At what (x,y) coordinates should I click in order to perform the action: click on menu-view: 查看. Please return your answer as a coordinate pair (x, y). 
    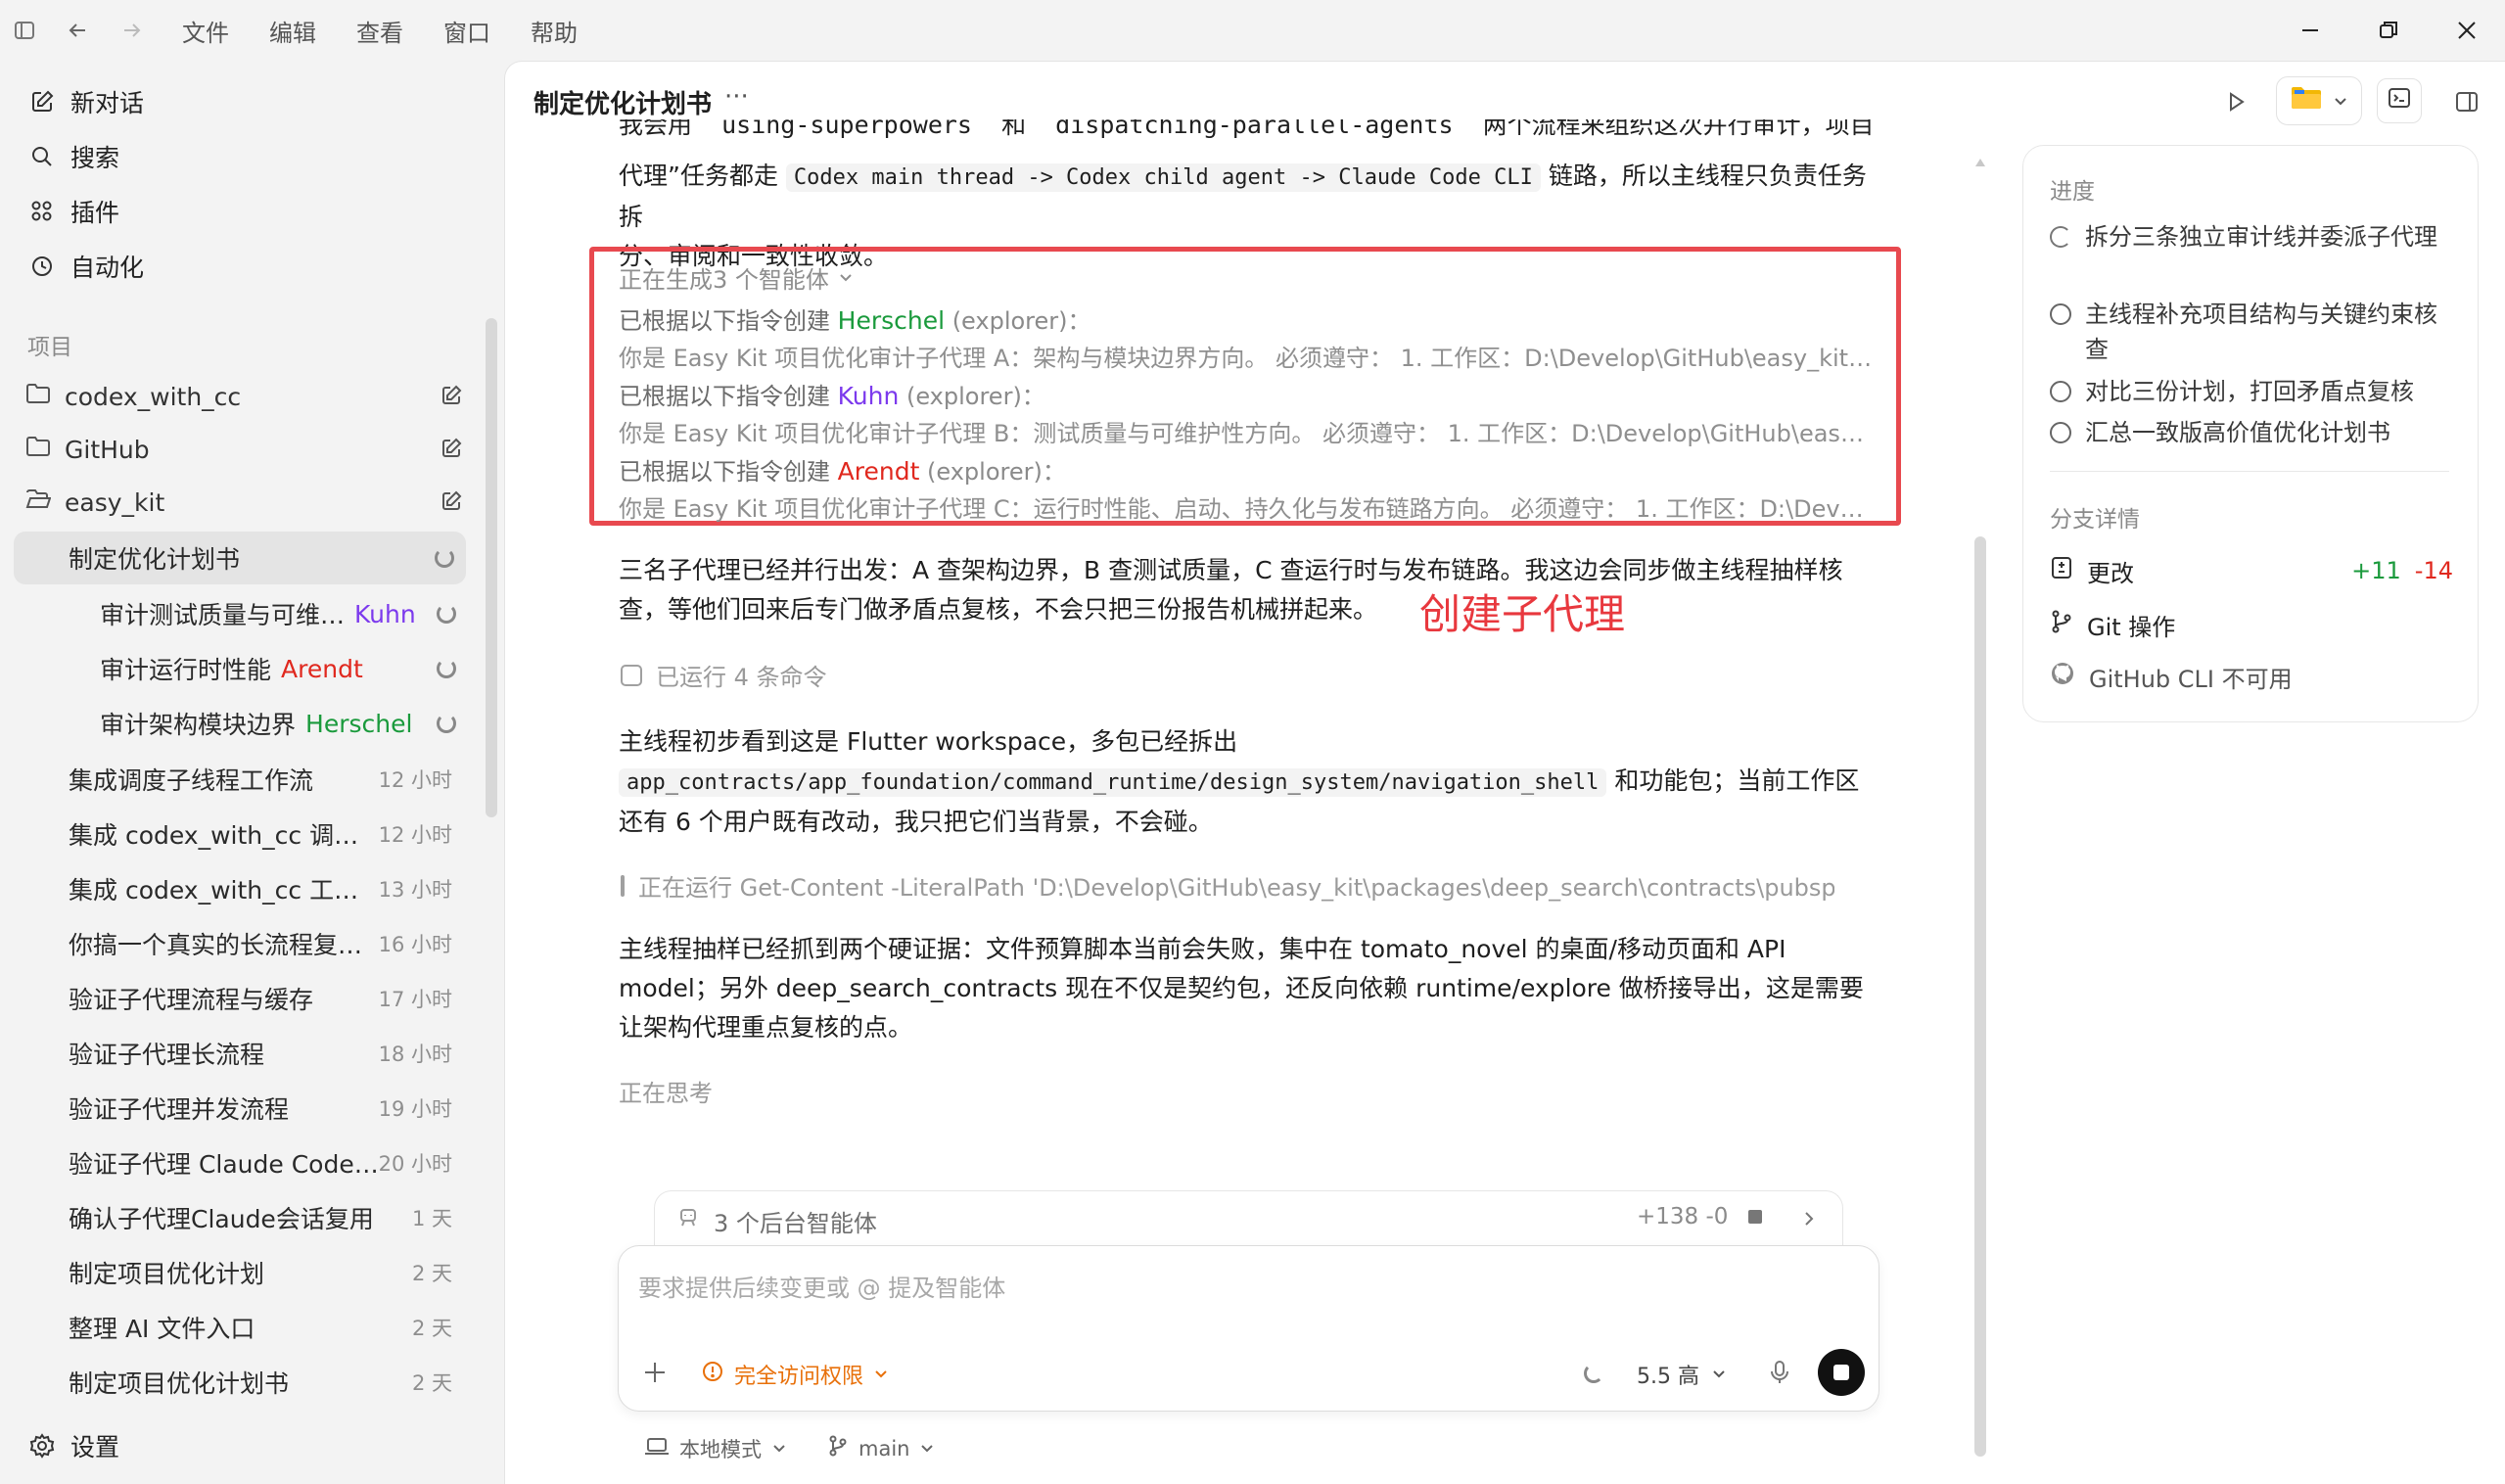
    Looking at the image, I should click on (379, 31).